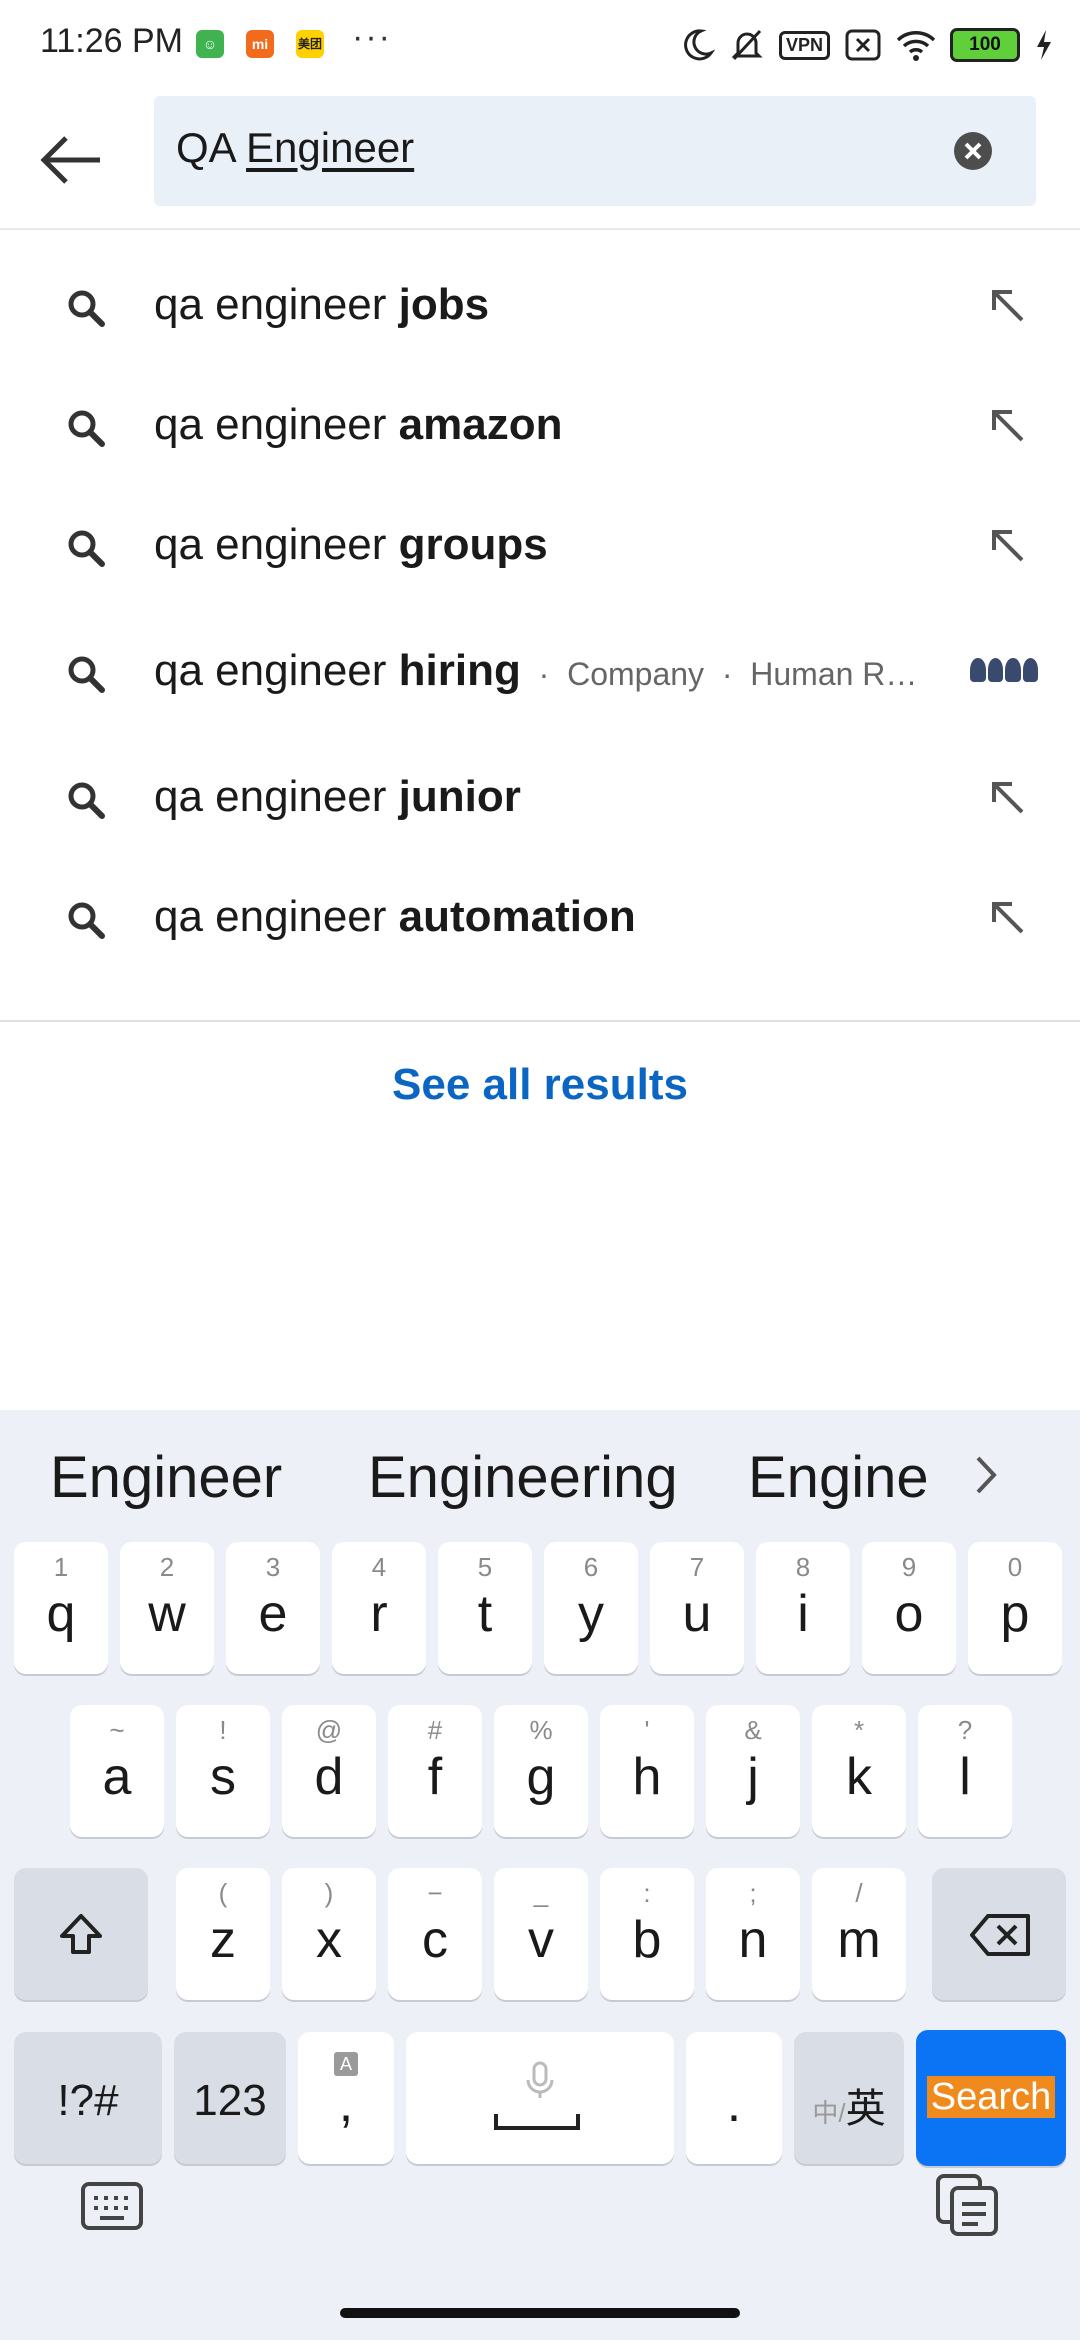  I want to click on key-p: 0p, so click(1015, 1608).